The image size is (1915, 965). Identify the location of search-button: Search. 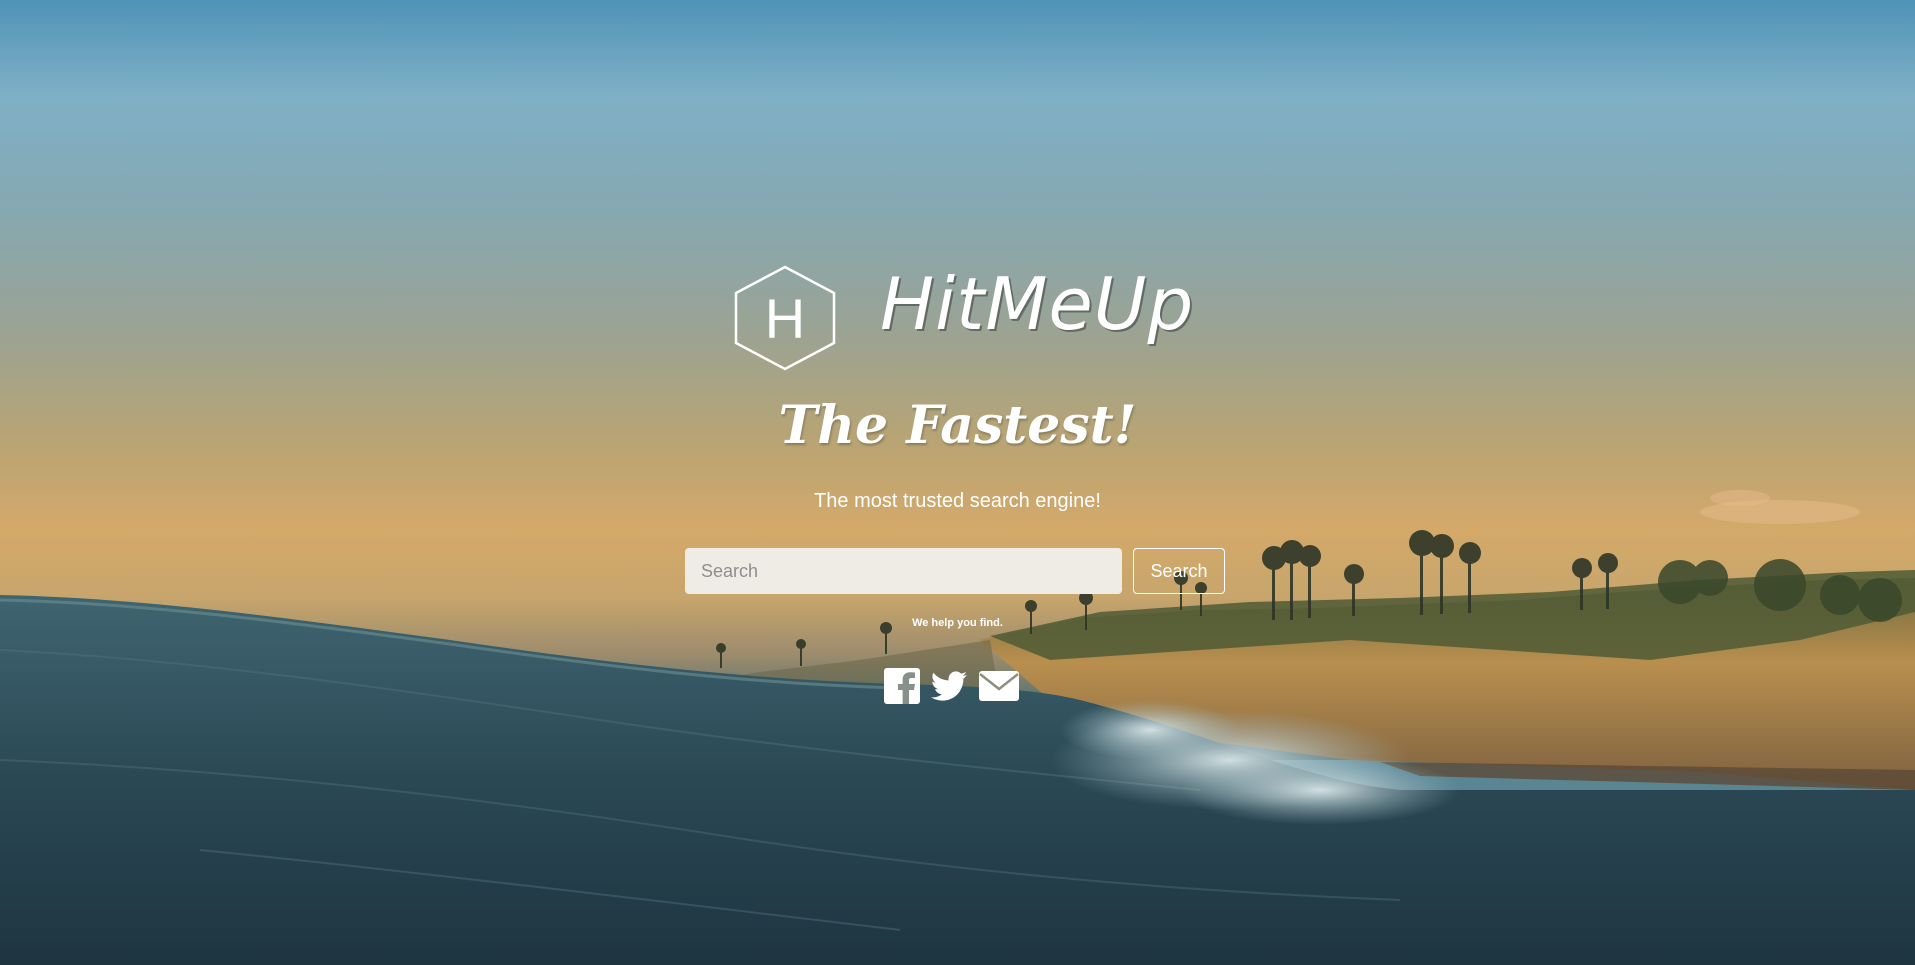
(1179, 571).